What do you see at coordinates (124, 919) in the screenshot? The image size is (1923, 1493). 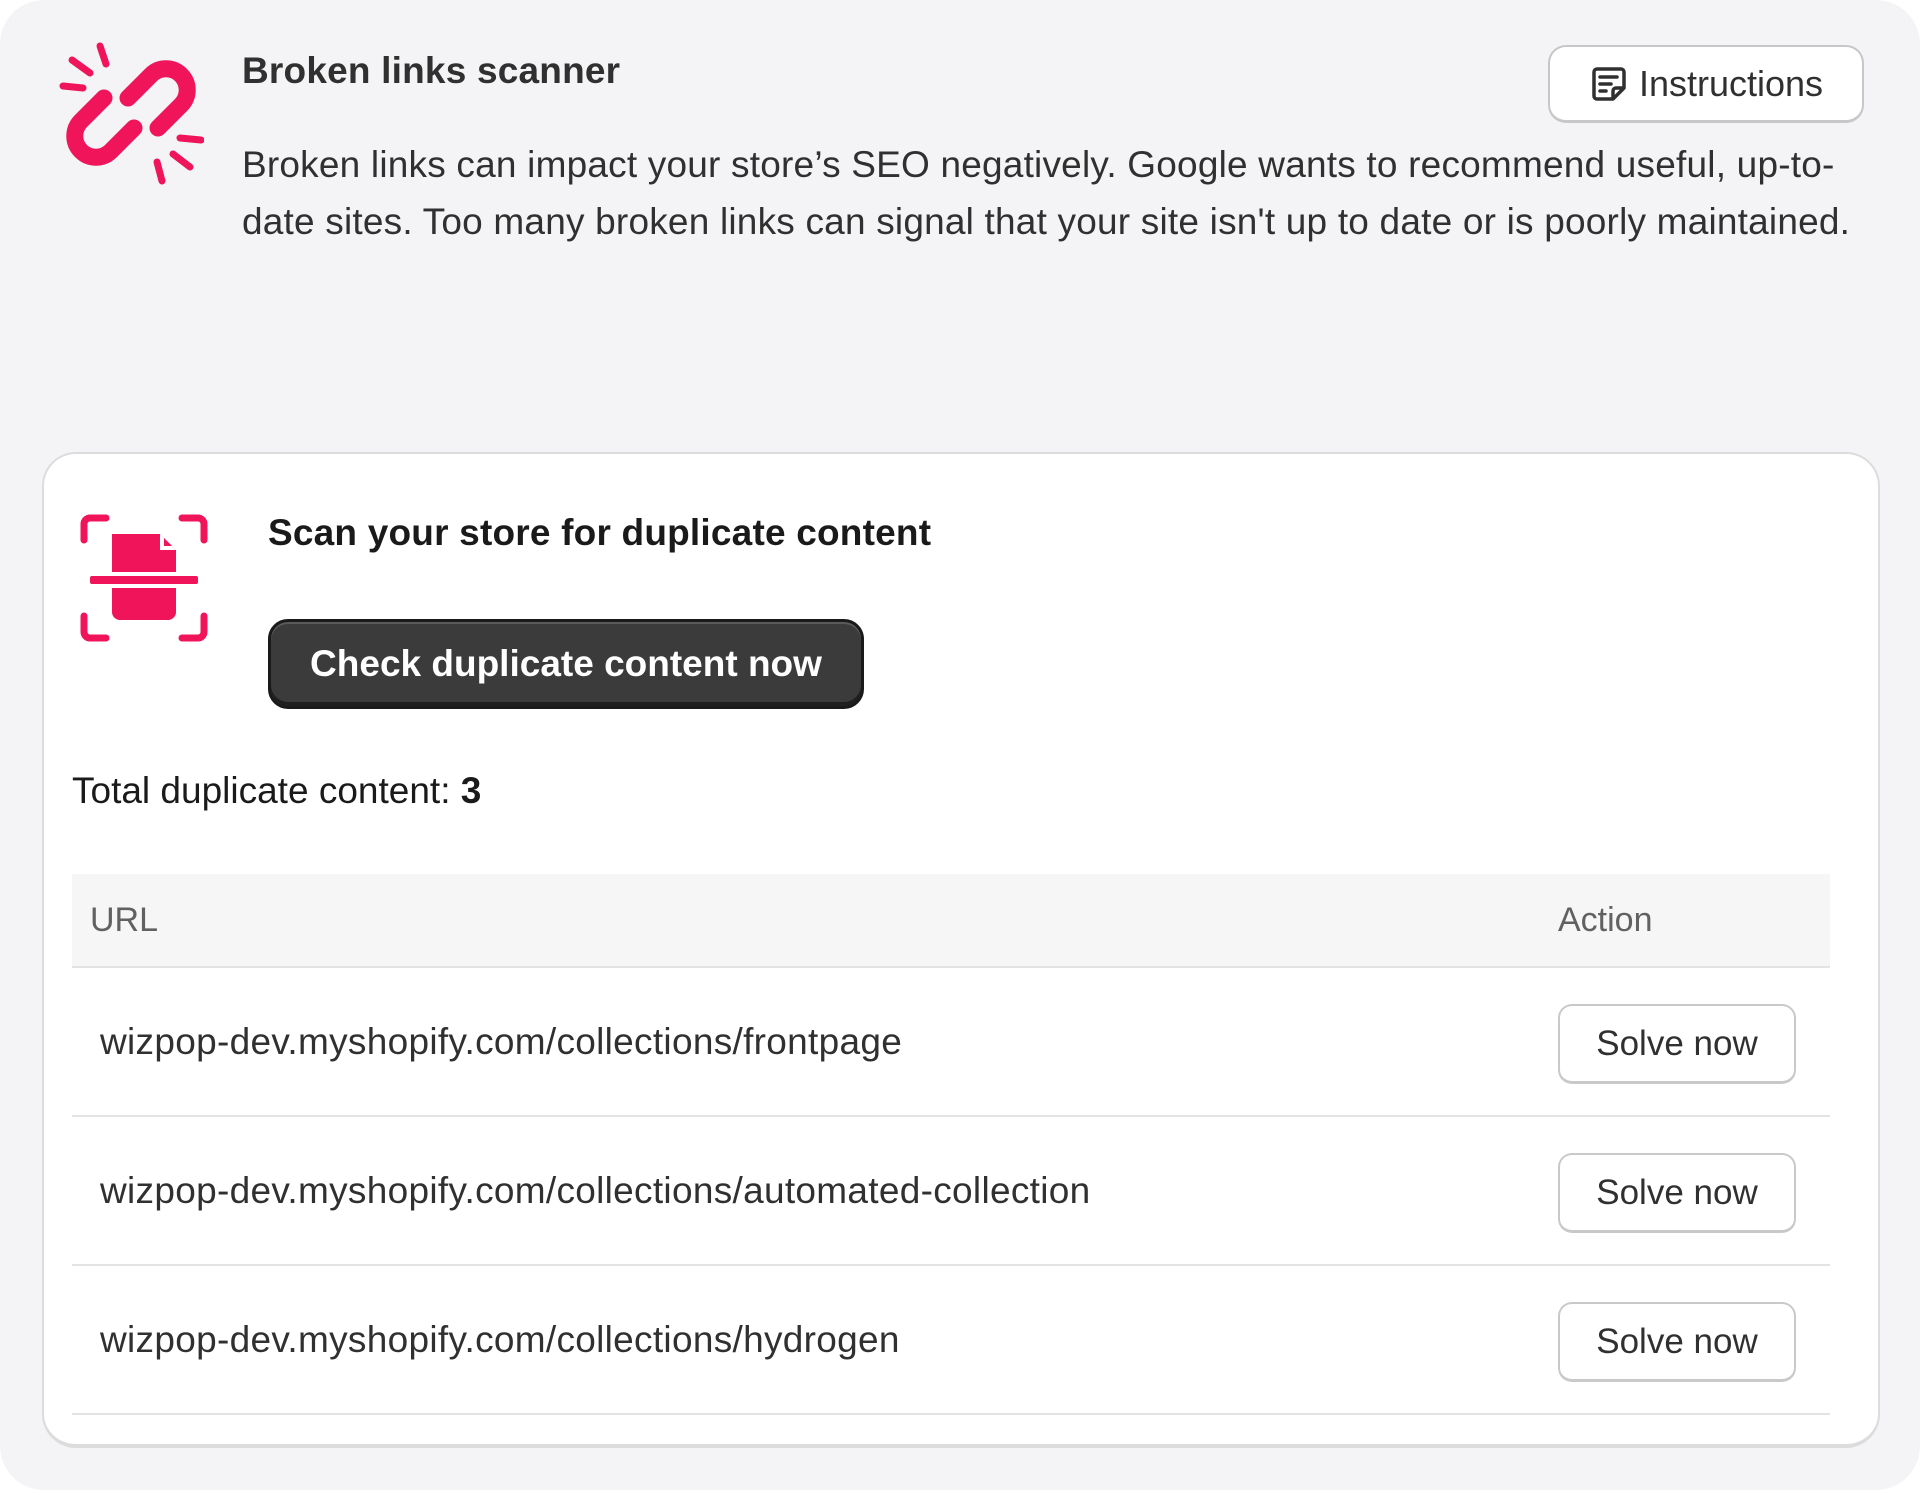 I see `column-header-url: URL` at bounding box center [124, 919].